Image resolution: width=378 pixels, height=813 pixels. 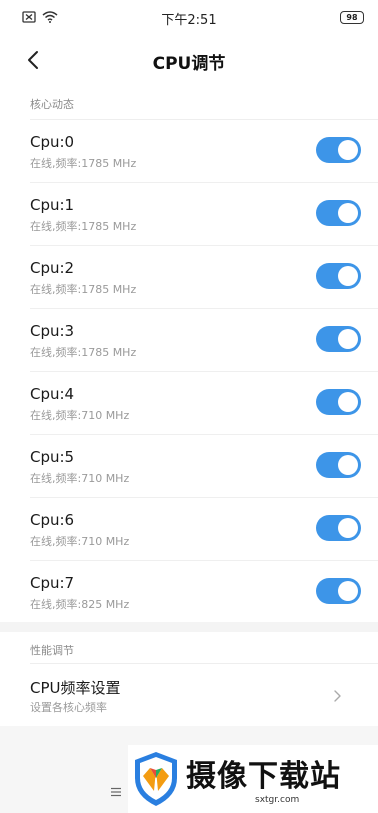 I want to click on cpu-5-toggle, so click(x=338, y=465).